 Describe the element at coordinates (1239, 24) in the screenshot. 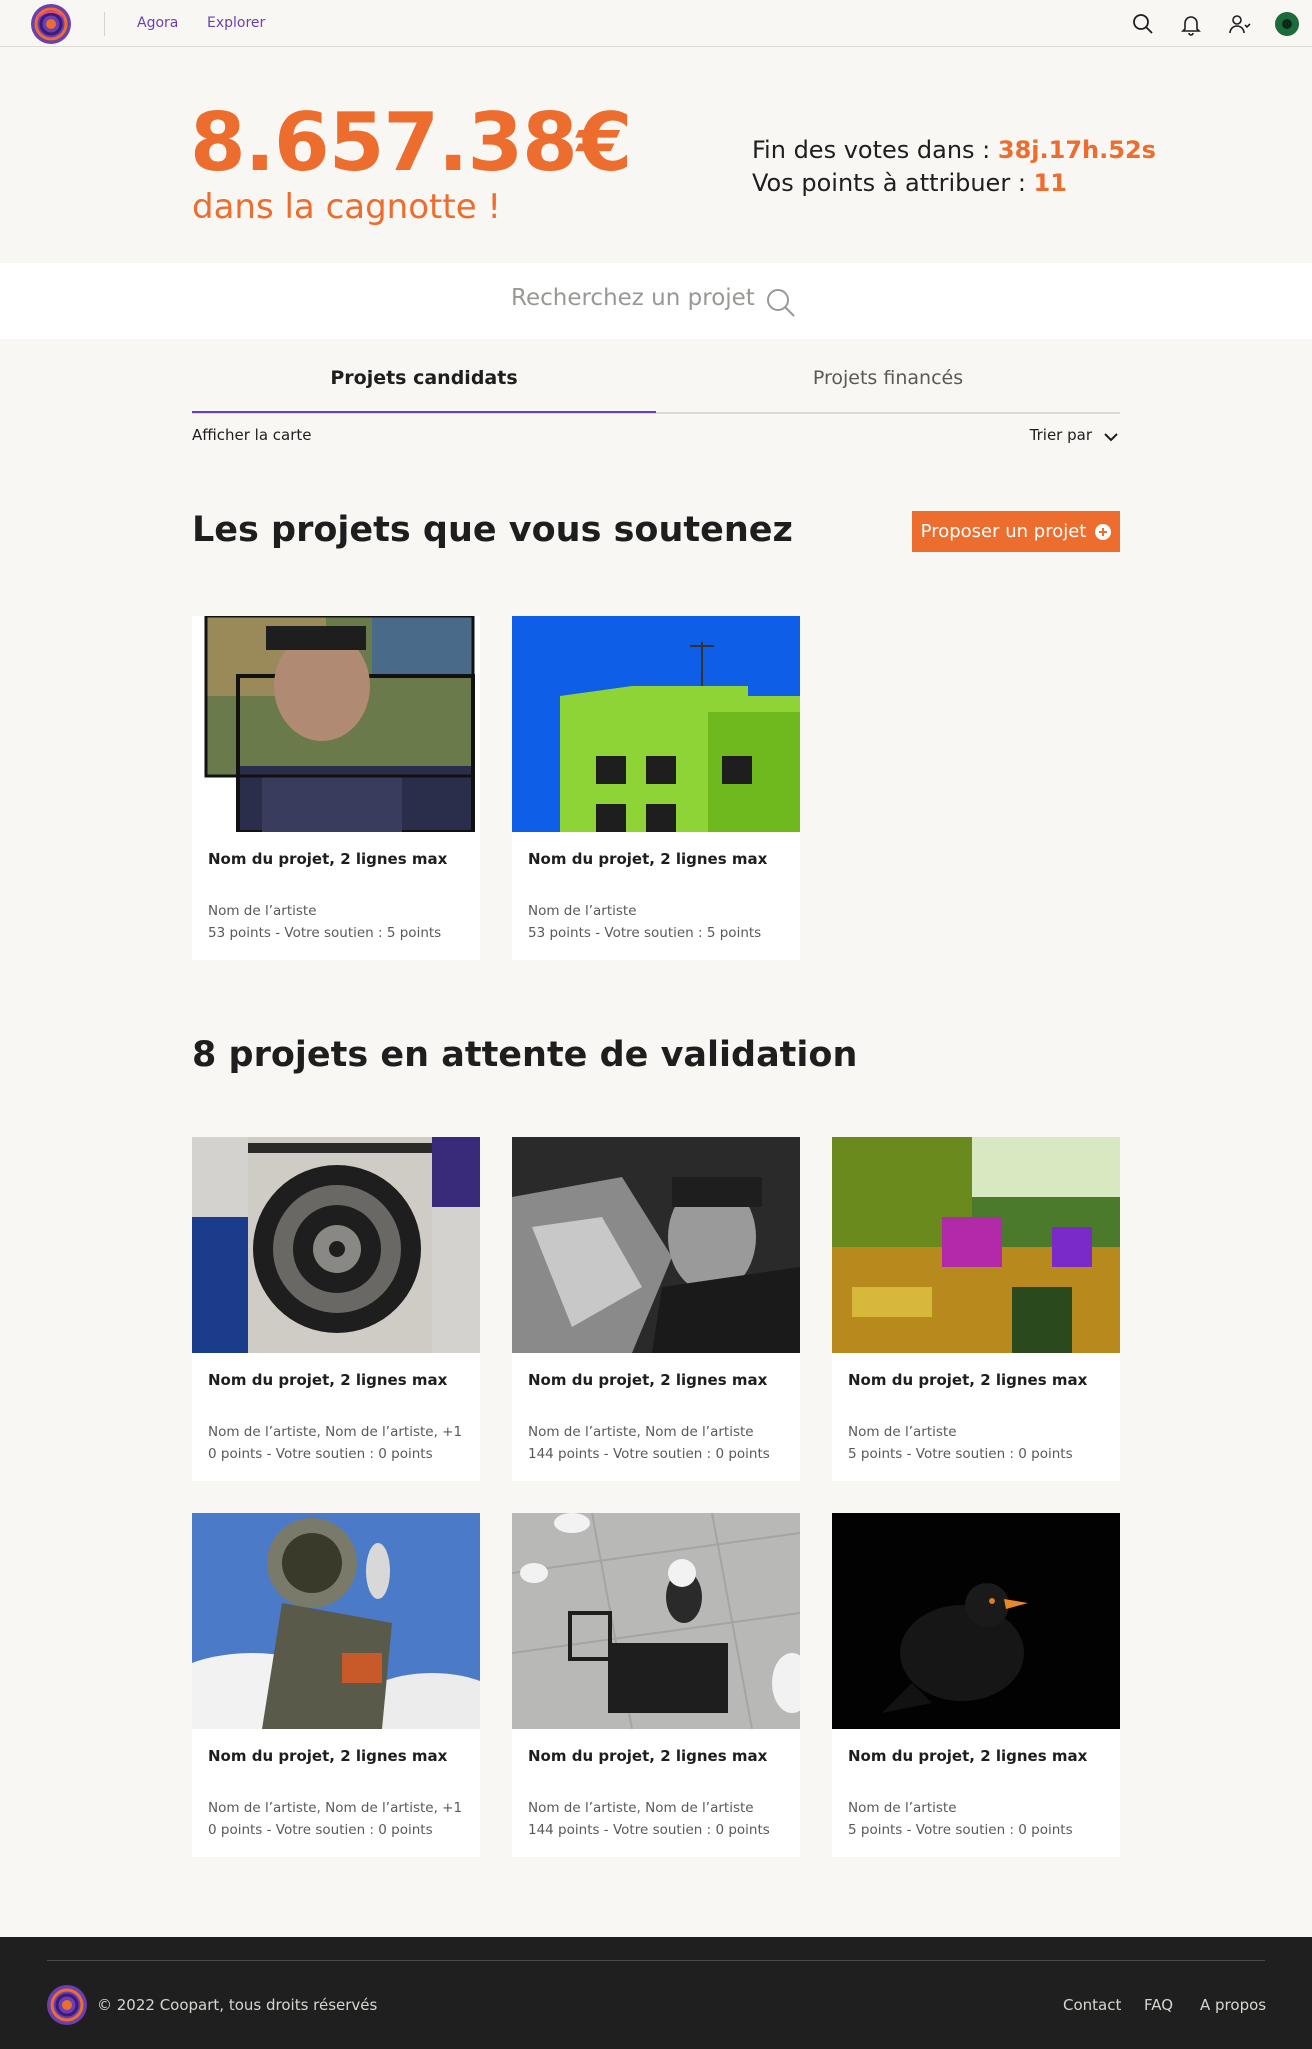

I see `user-add-icon` at that location.